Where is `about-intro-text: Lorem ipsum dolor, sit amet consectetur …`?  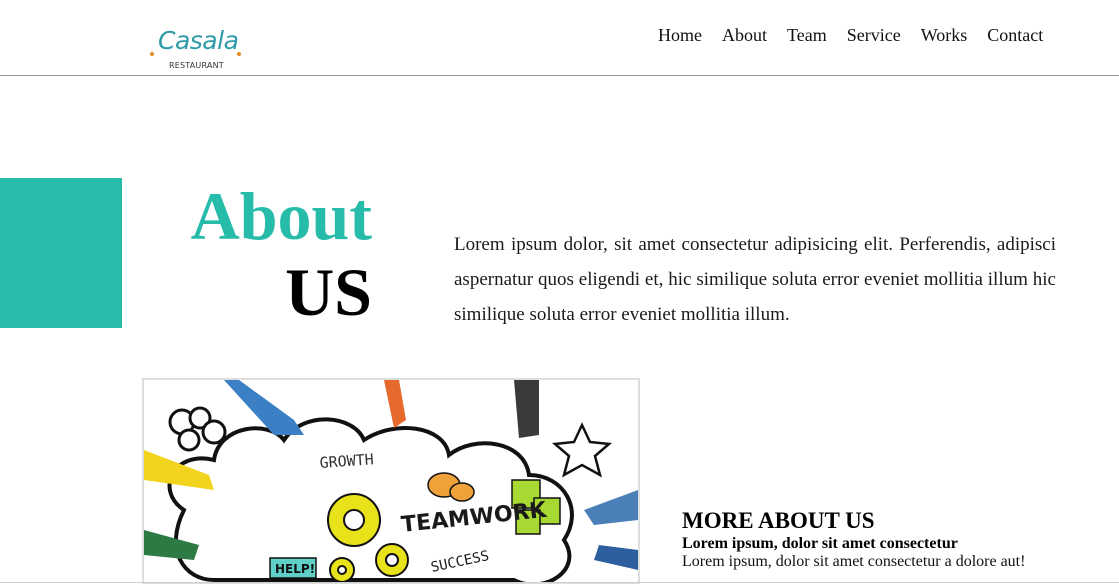
about-intro-text: Lorem ipsum dolor, sit amet consectetur … is located at coordinates (755, 279).